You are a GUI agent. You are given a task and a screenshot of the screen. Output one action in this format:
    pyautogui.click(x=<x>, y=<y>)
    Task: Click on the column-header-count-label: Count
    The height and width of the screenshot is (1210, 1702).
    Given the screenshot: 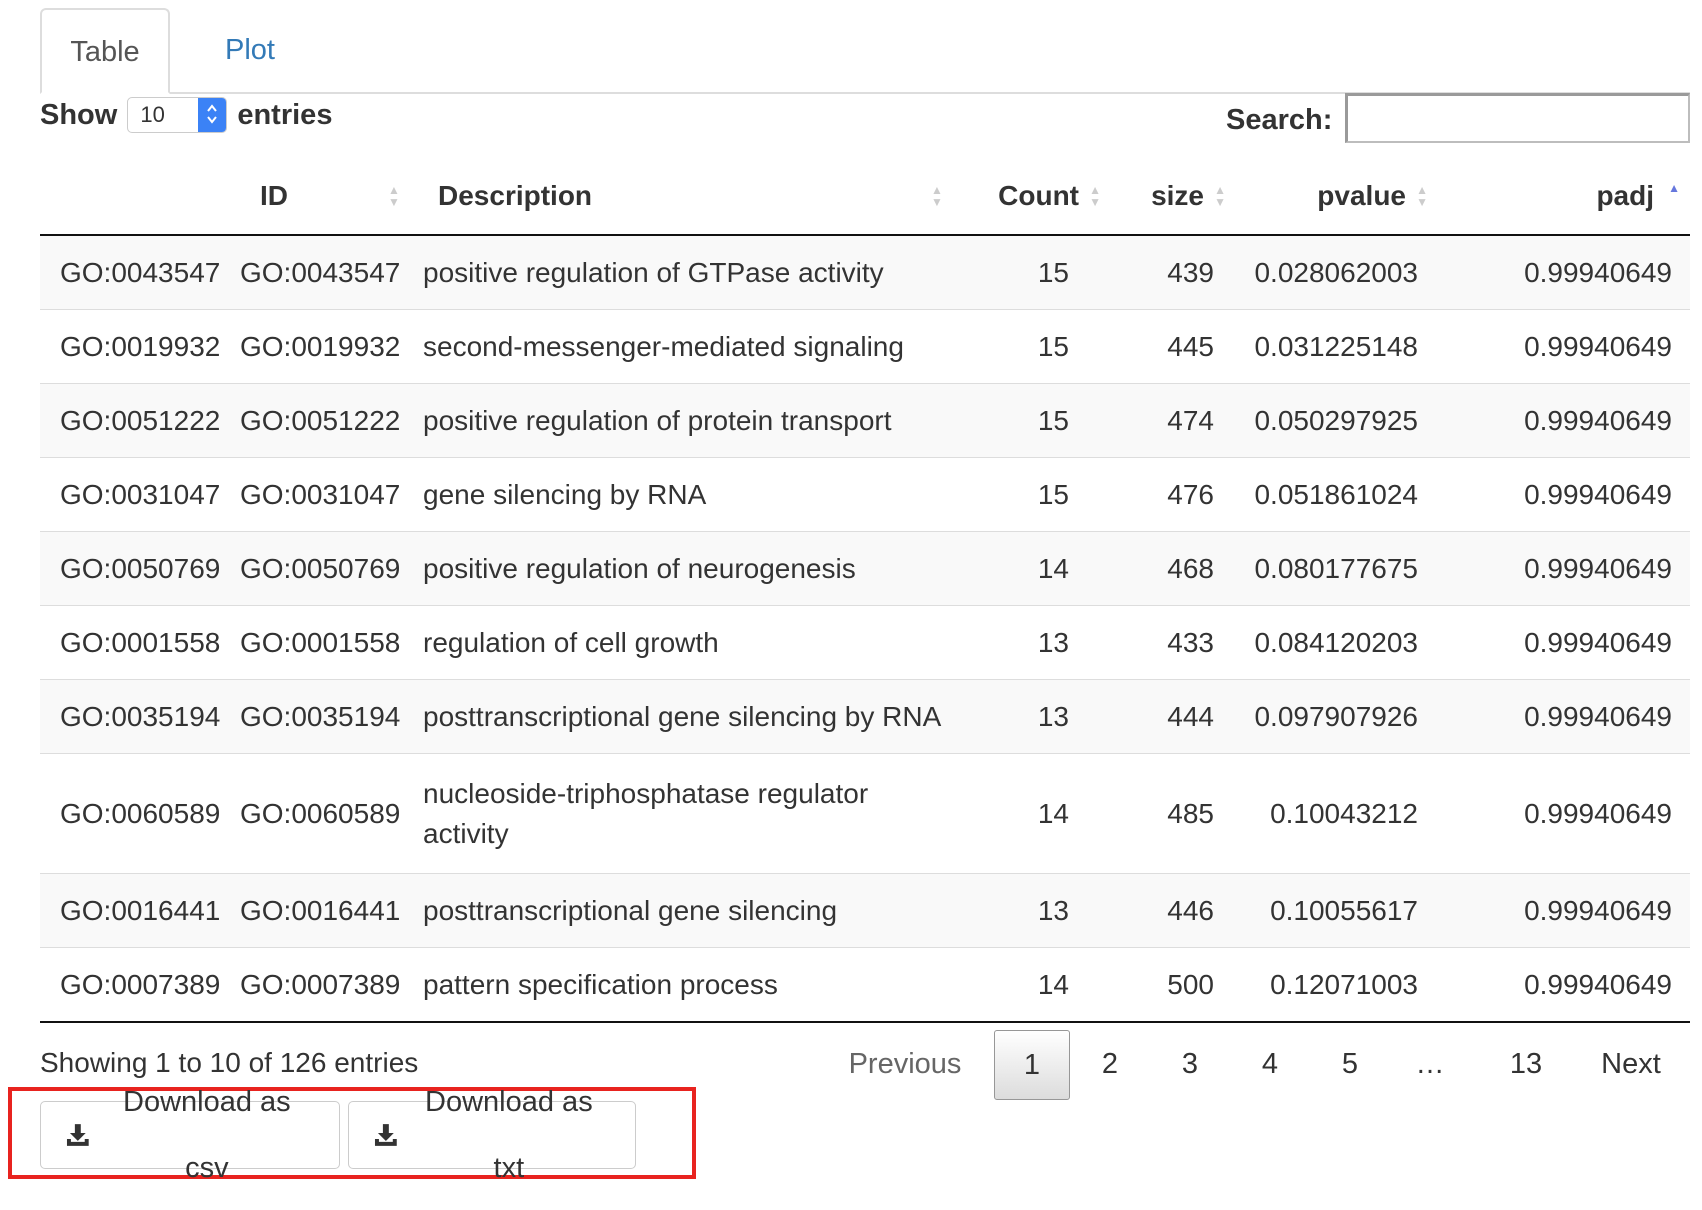 What is the action you would take?
    pyautogui.click(x=1038, y=195)
    